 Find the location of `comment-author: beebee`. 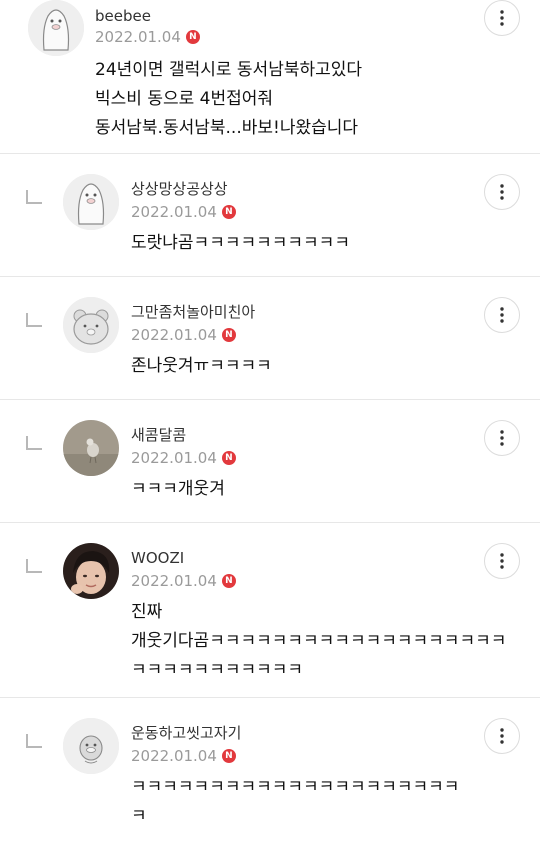

comment-author: beebee is located at coordinates (123, 16).